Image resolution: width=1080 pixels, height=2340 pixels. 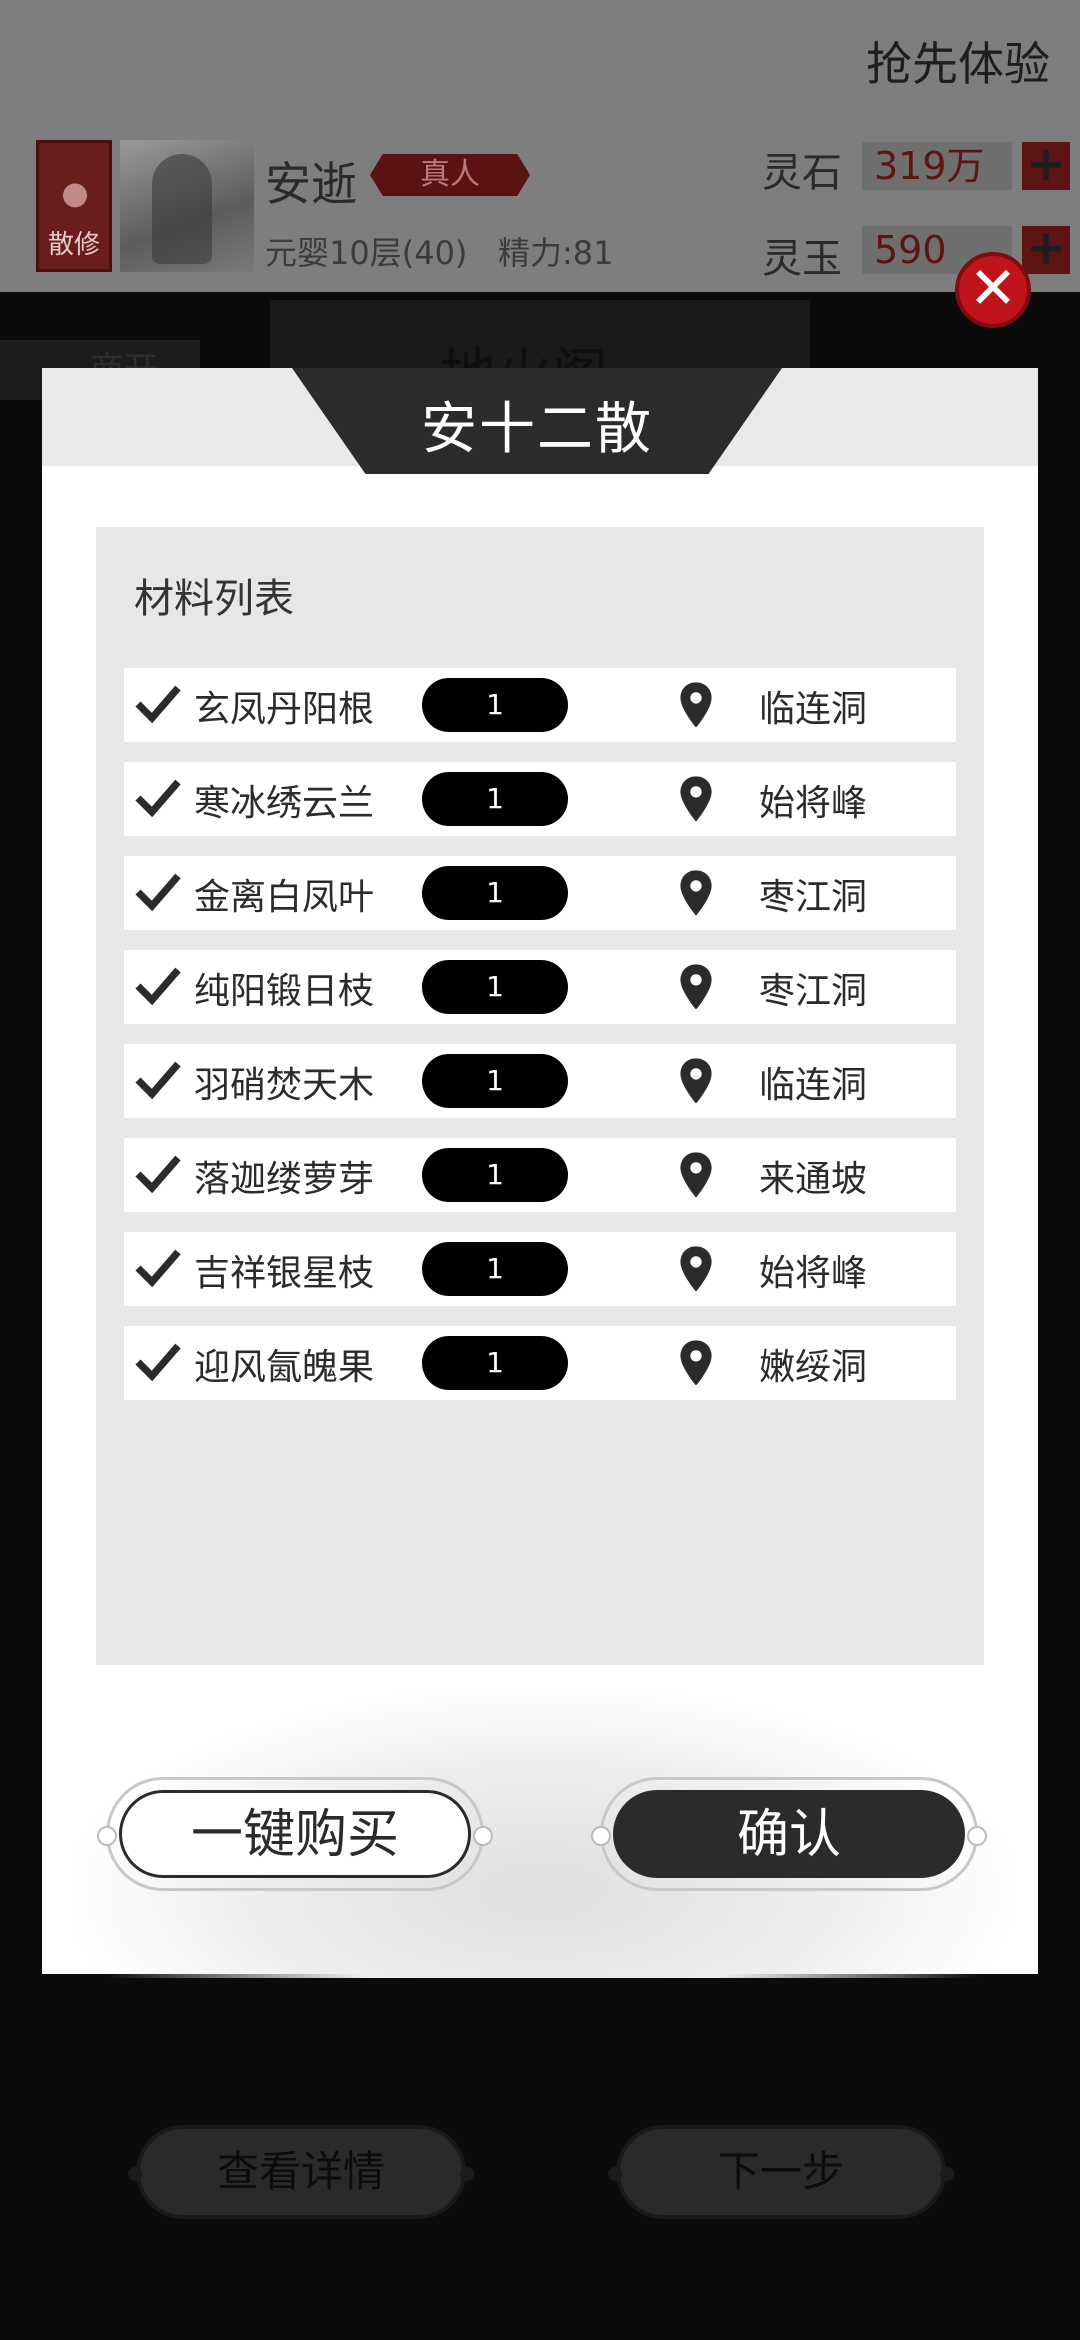 I want to click on material-row: 纯阳锻日枝 1 枣江洞, so click(x=540, y=987).